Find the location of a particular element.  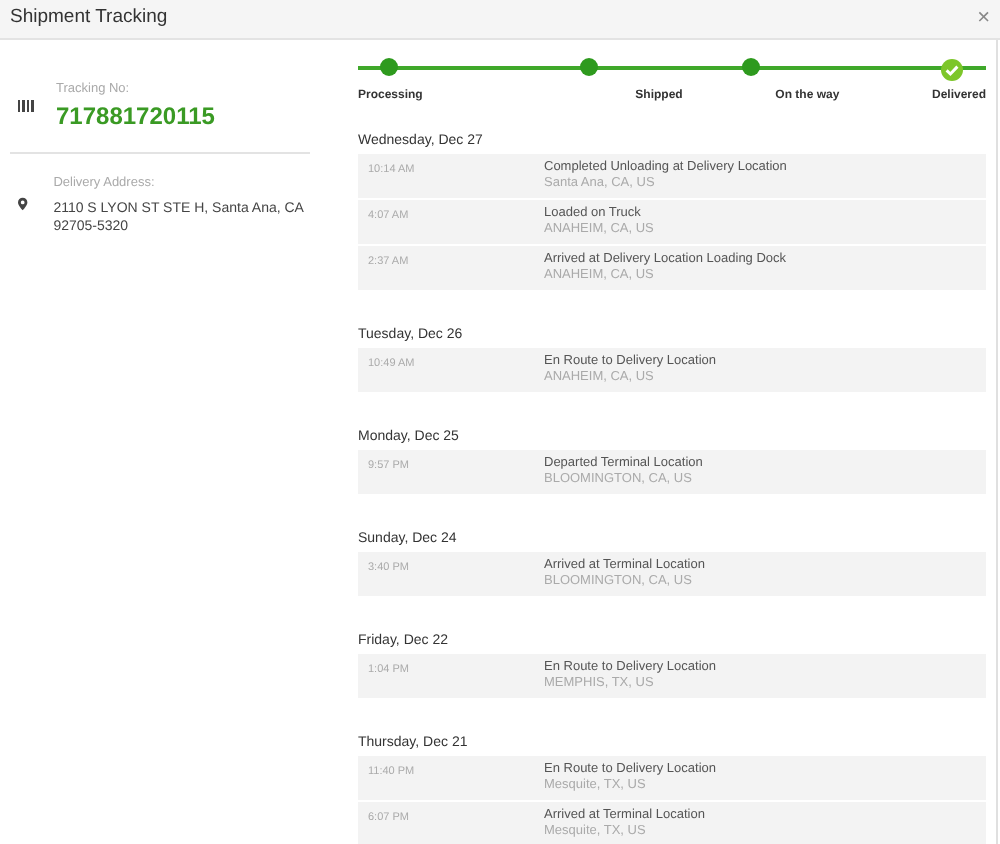

close-button: × is located at coordinates (983, 19).